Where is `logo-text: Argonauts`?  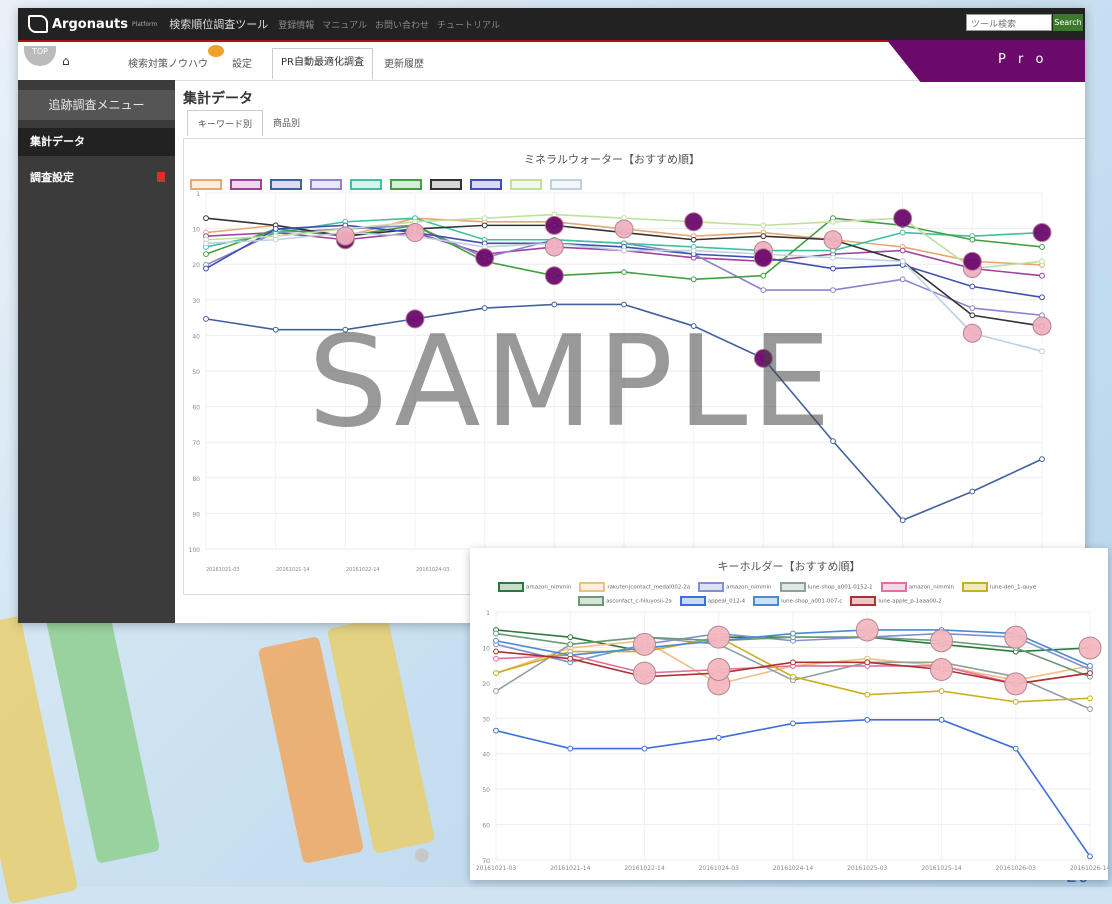
logo-text: Argonauts is located at coordinates (90, 24).